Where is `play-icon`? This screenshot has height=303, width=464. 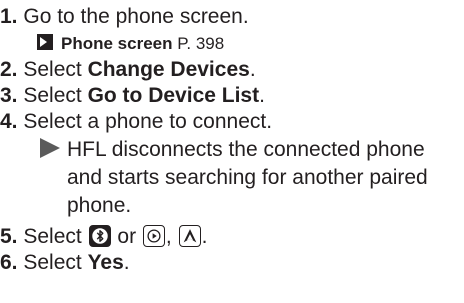
play-icon is located at coordinates (153, 236).